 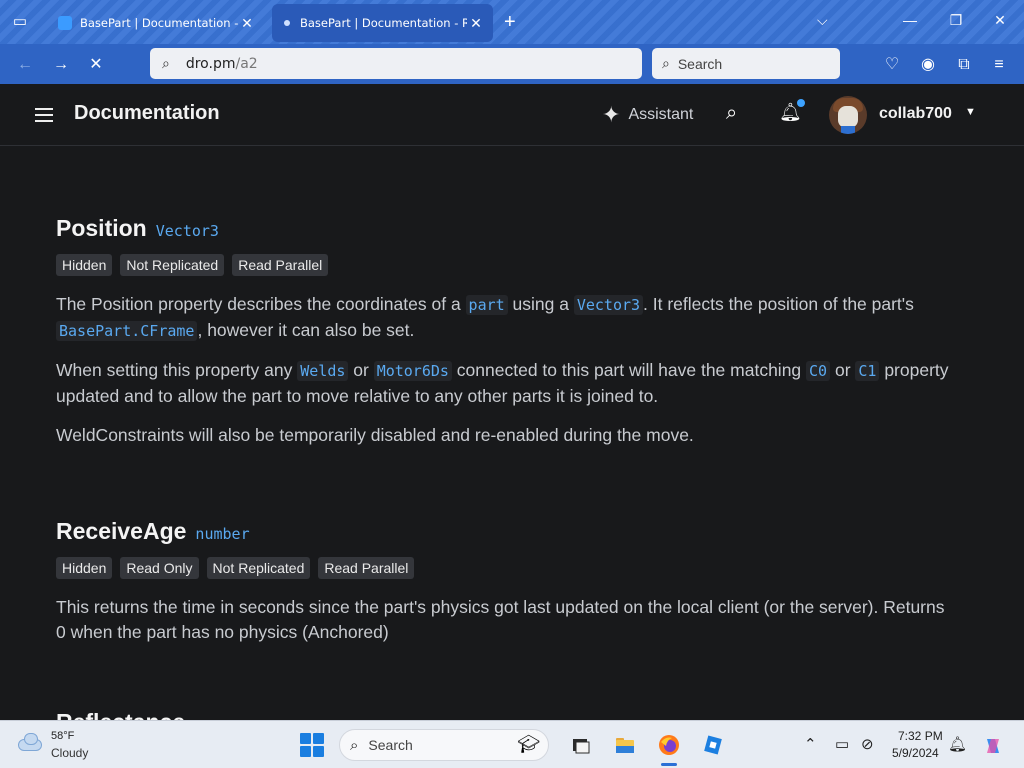 I want to click on folder-app-icon, so click(x=625, y=745).